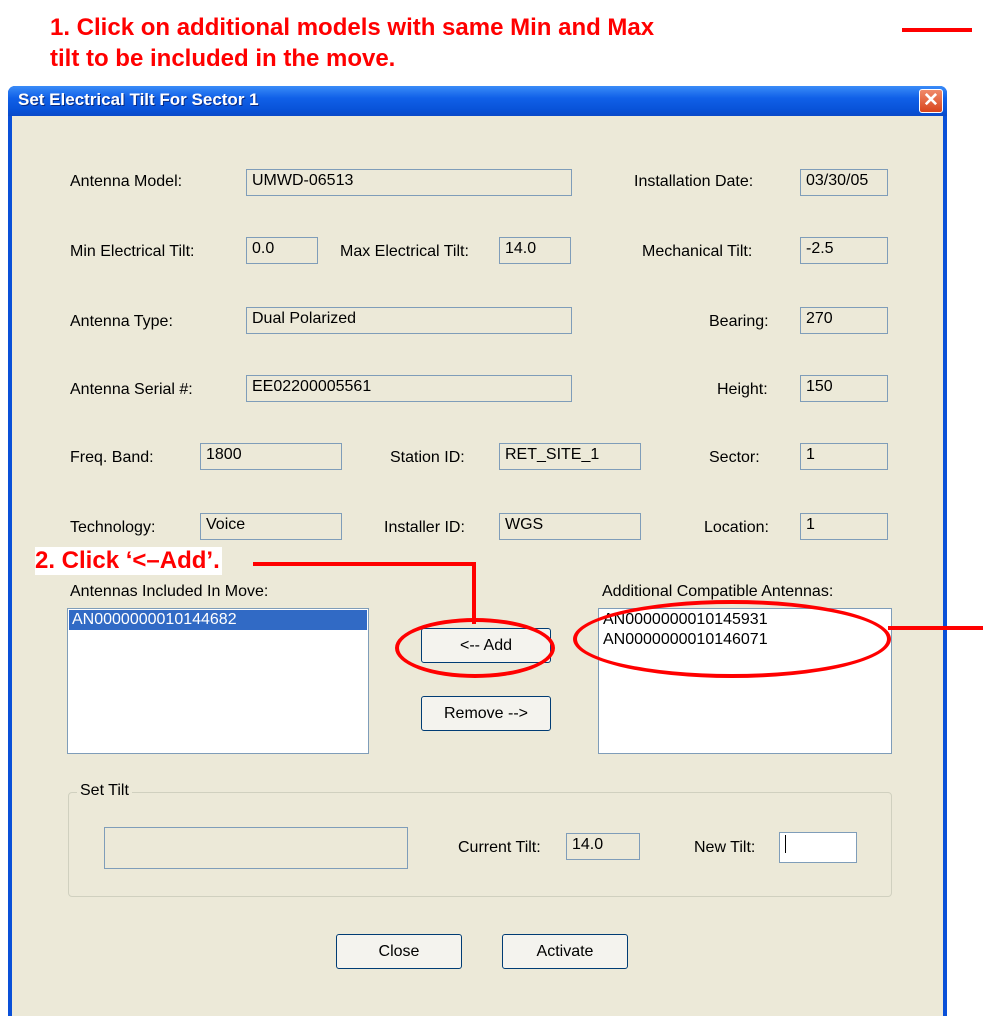 This screenshot has height=1016, width=983. I want to click on annotation-line-step2-h, so click(364, 564).